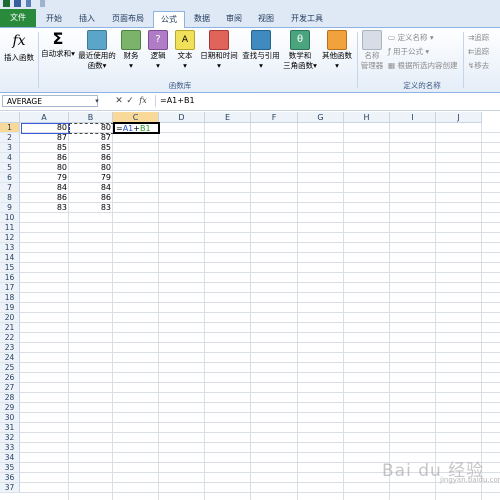 This screenshot has width=500, height=500. Describe the element at coordinates (367, 117) in the screenshot. I see `column-header: H` at that location.